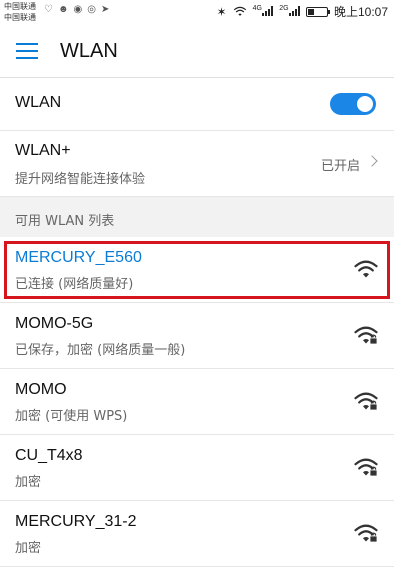 This screenshot has height=567, width=394. Describe the element at coordinates (197, 534) in the screenshot. I see `network-item: MERCURY_31-2 加密` at that location.